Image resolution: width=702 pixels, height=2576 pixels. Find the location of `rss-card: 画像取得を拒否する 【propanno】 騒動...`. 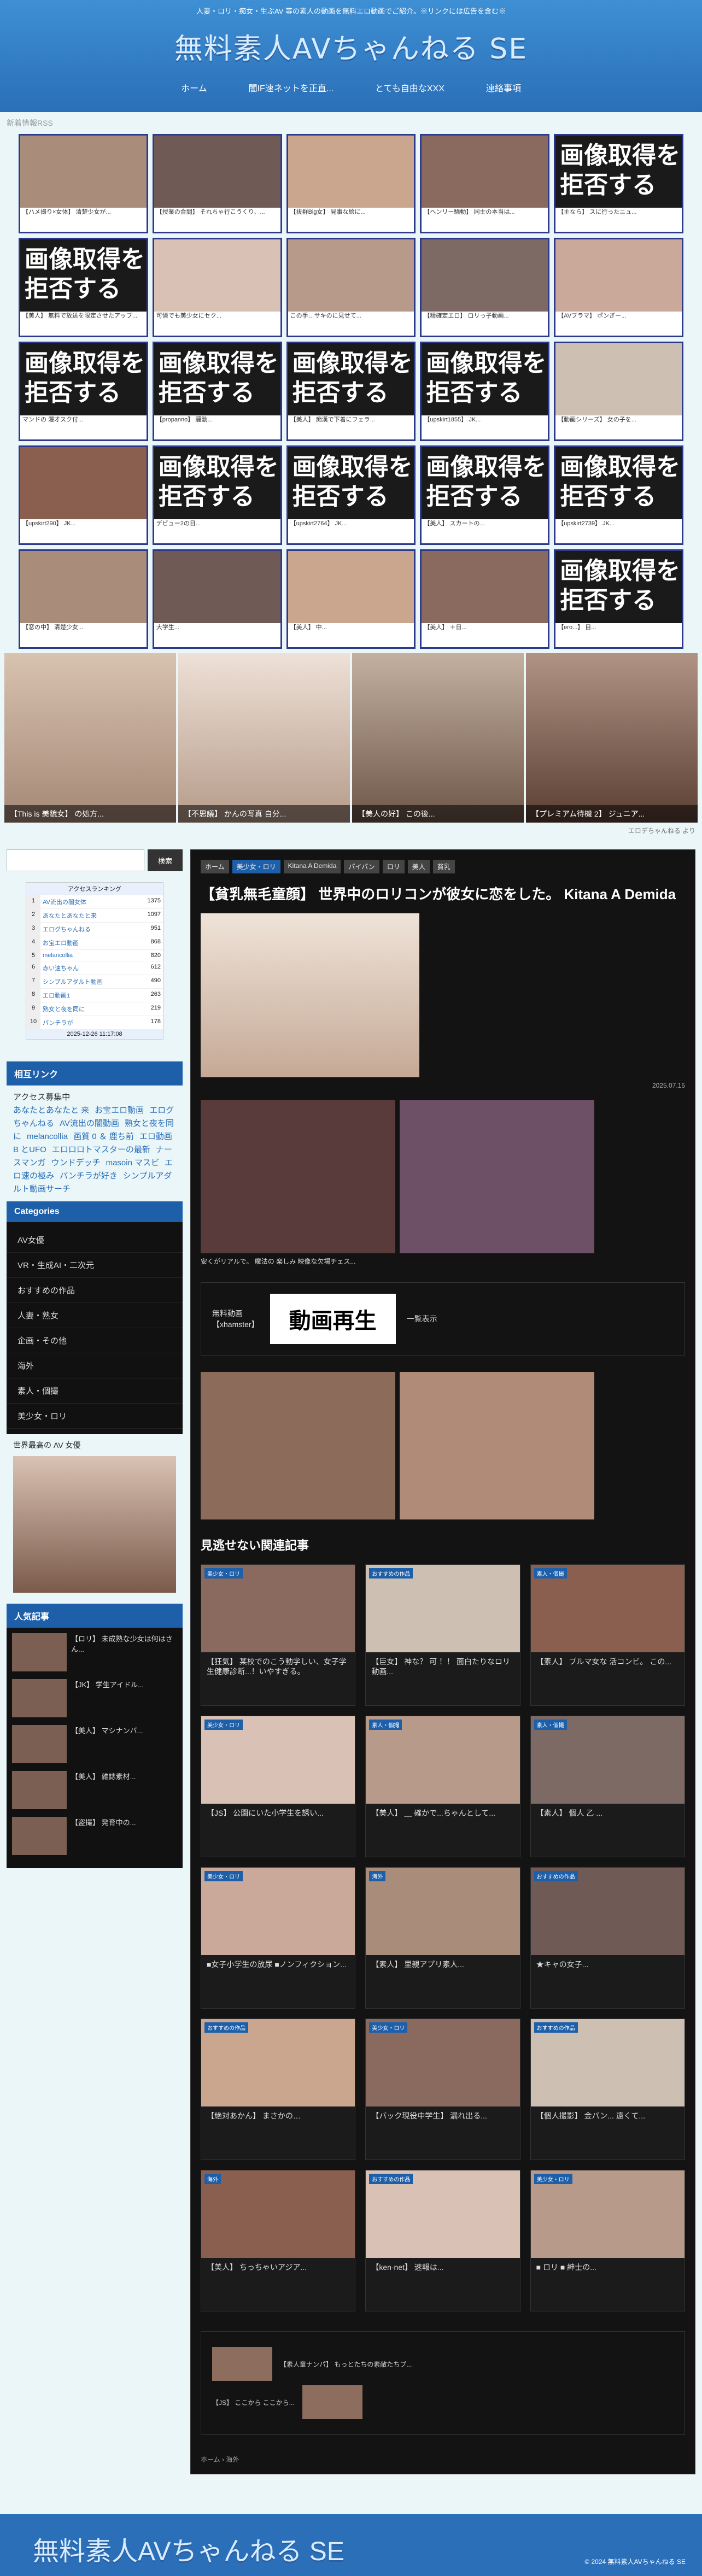

rss-card: 画像取得を拒否する 【propanno】 騒動... is located at coordinates (217, 391).